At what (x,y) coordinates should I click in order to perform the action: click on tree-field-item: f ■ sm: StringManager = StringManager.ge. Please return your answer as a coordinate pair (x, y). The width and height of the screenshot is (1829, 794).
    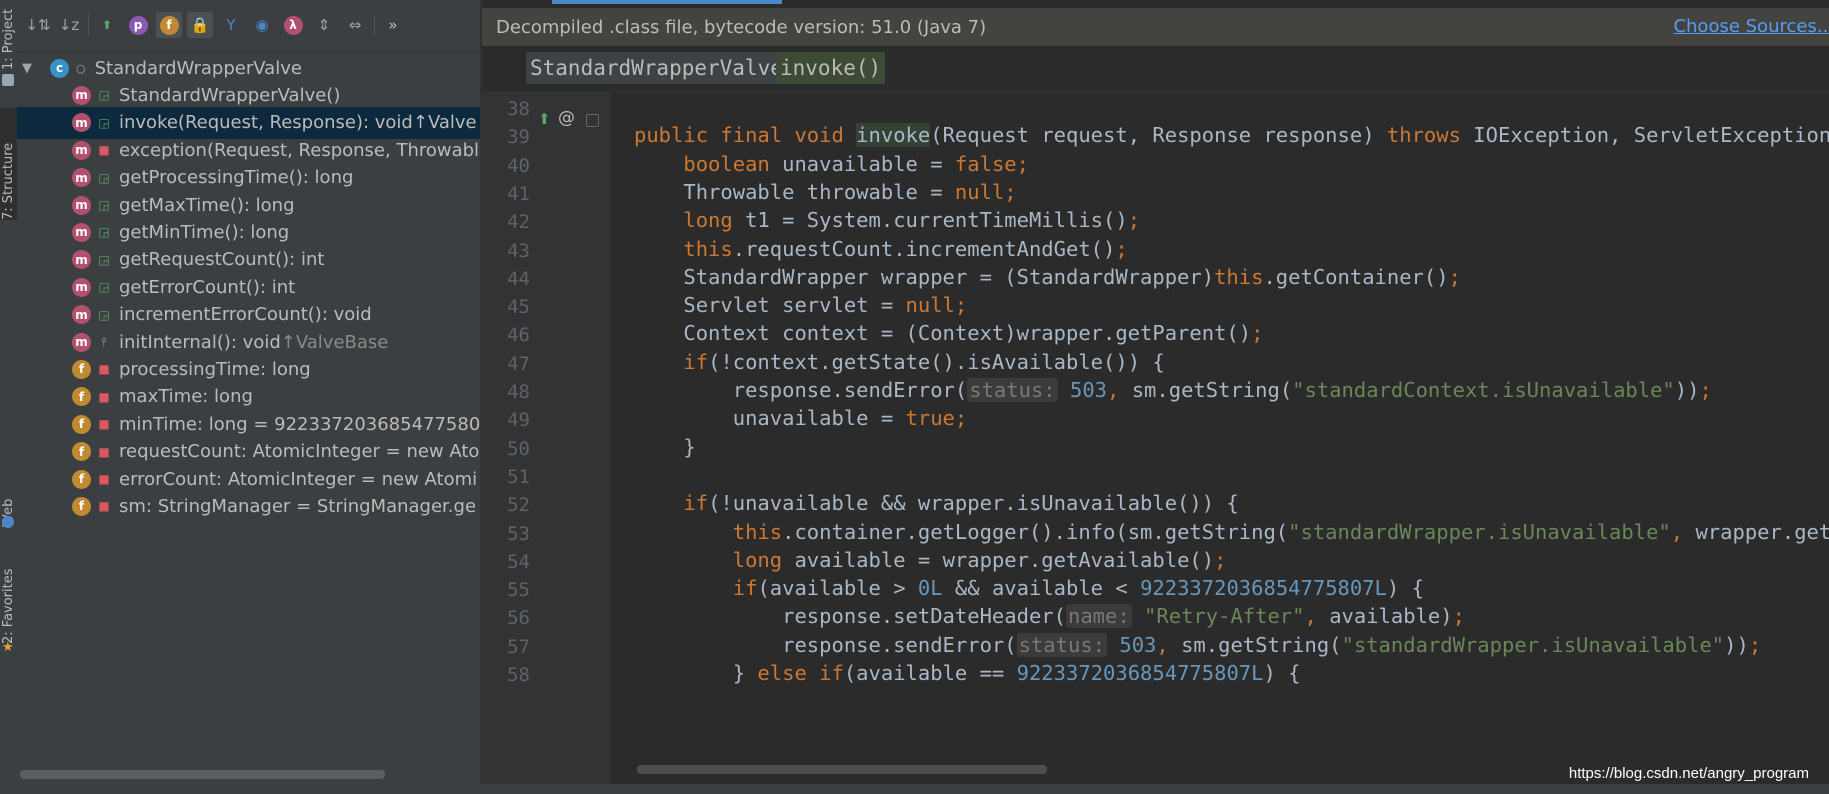
    Looking at the image, I should click on (248, 506).